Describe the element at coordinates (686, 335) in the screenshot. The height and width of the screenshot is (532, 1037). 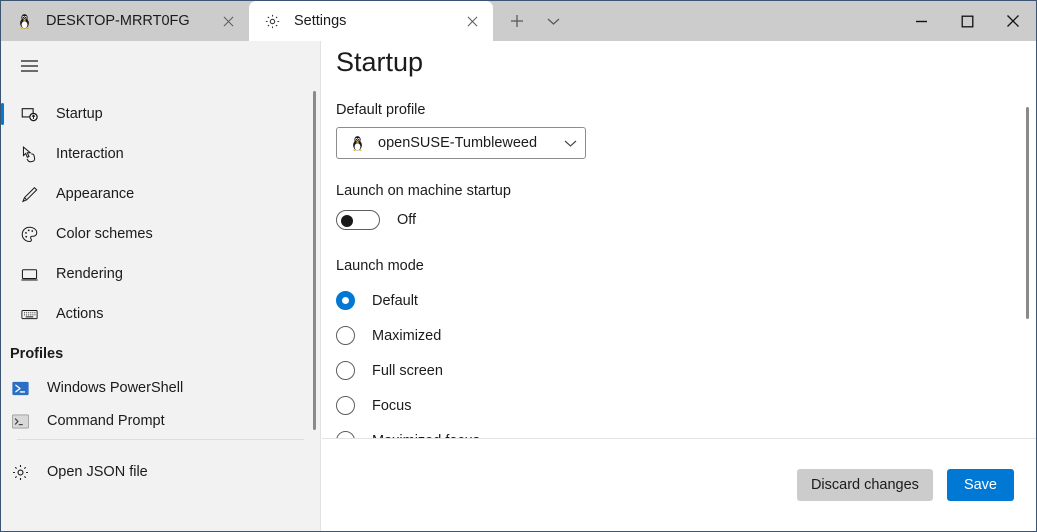
I see `radio-option-maximized: Maximized` at that location.